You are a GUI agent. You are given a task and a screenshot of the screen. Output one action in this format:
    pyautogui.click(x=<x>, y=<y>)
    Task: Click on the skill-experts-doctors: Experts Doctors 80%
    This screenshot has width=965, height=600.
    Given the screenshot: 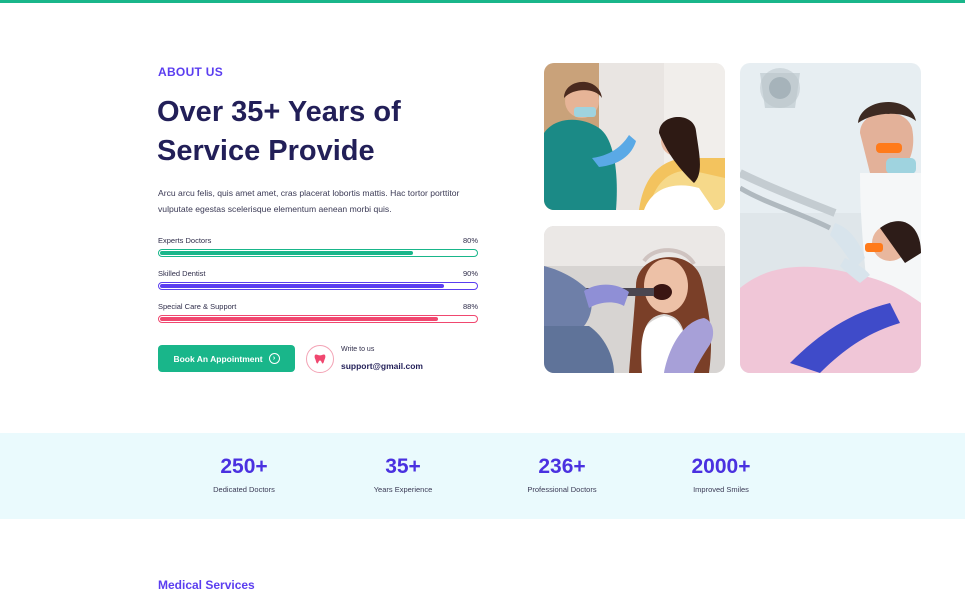 What is the action you would take?
    pyautogui.click(x=318, y=246)
    